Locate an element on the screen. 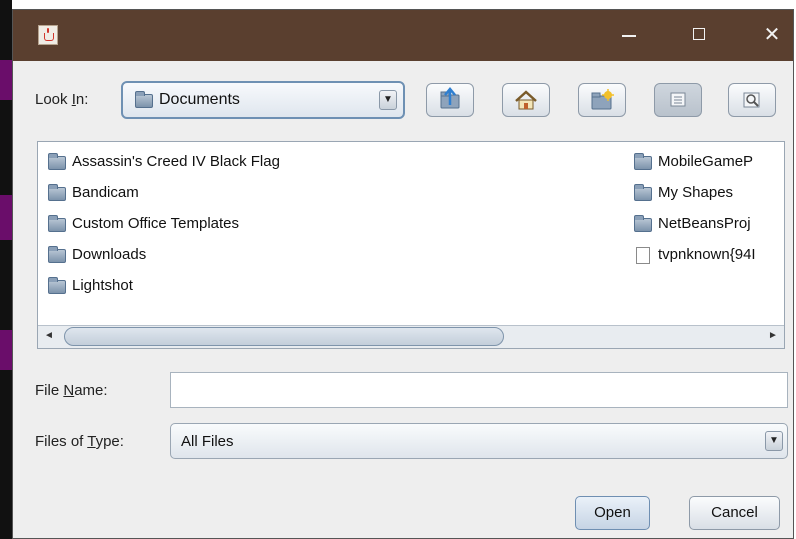 This screenshot has height=539, width=796. look-in-label-suffix: n: is located at coordinates (82, 99).